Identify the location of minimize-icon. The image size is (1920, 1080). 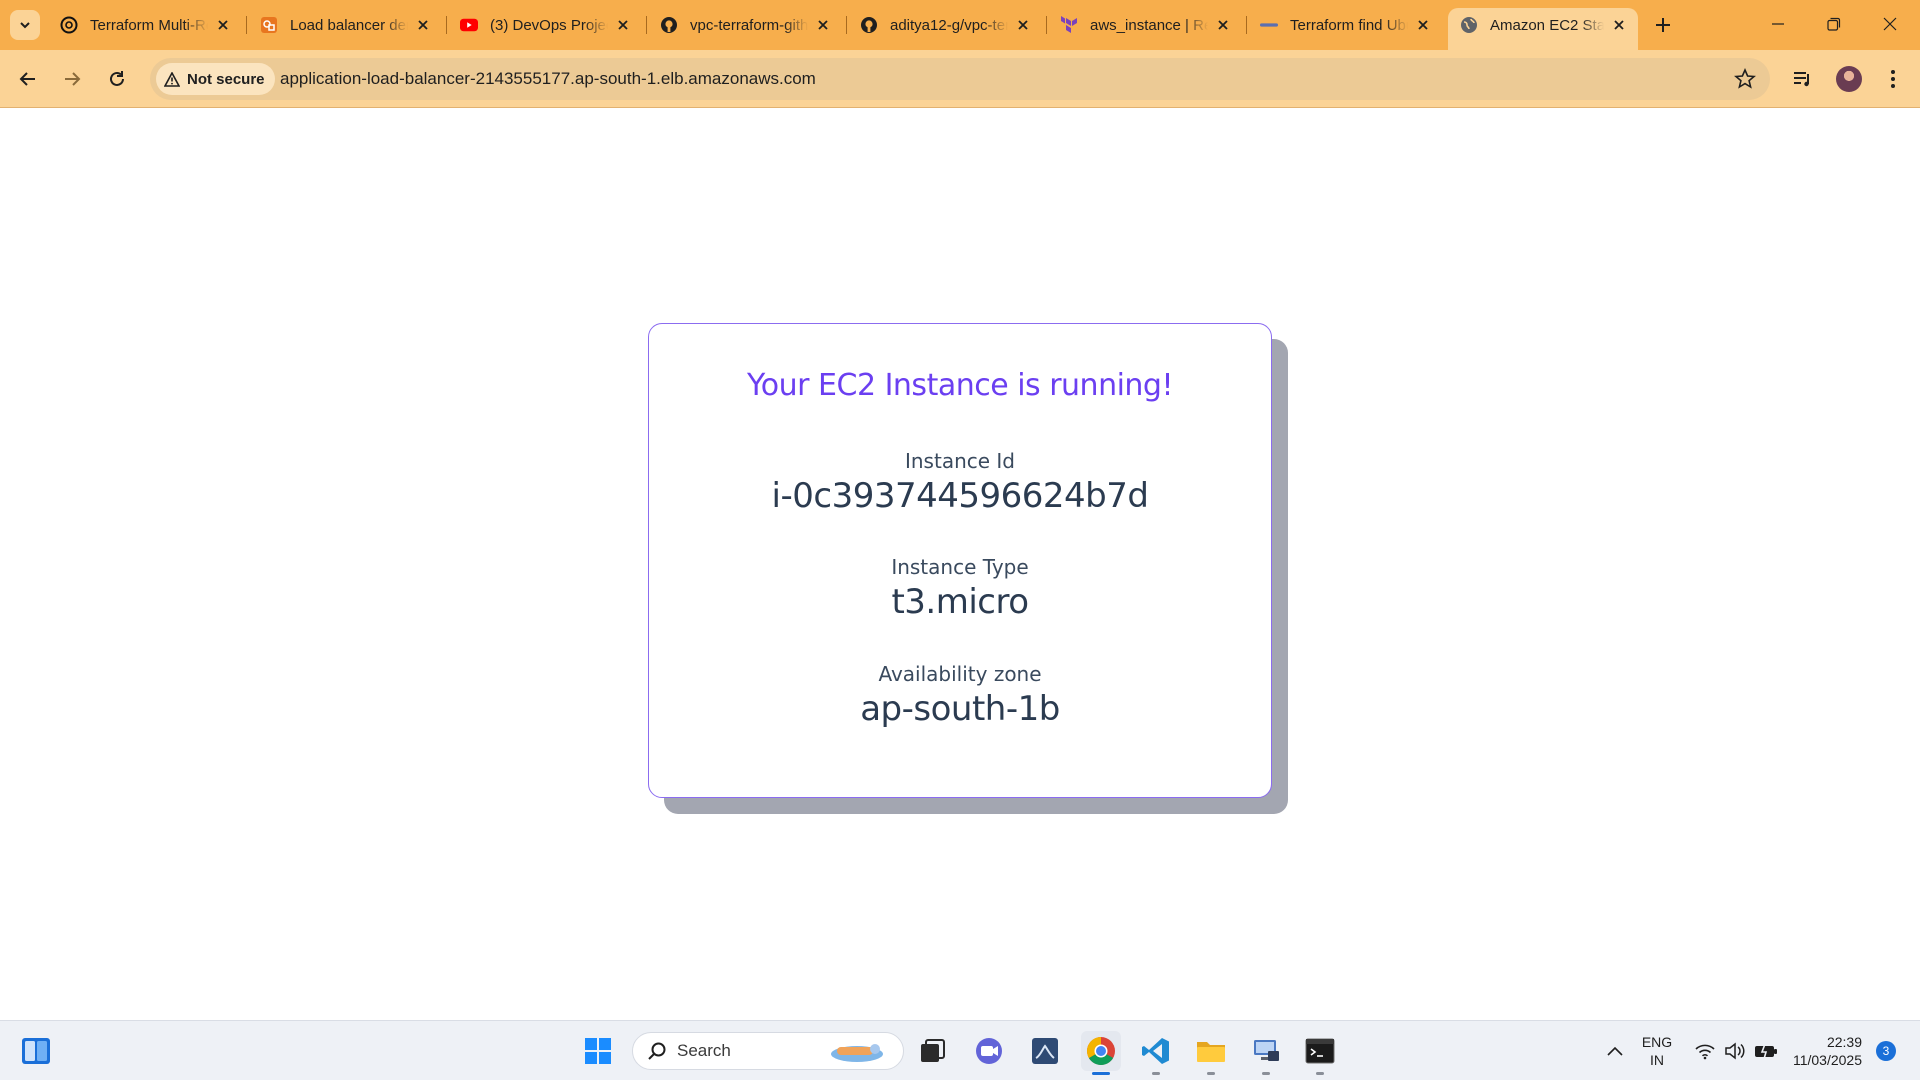
(1778, 24).